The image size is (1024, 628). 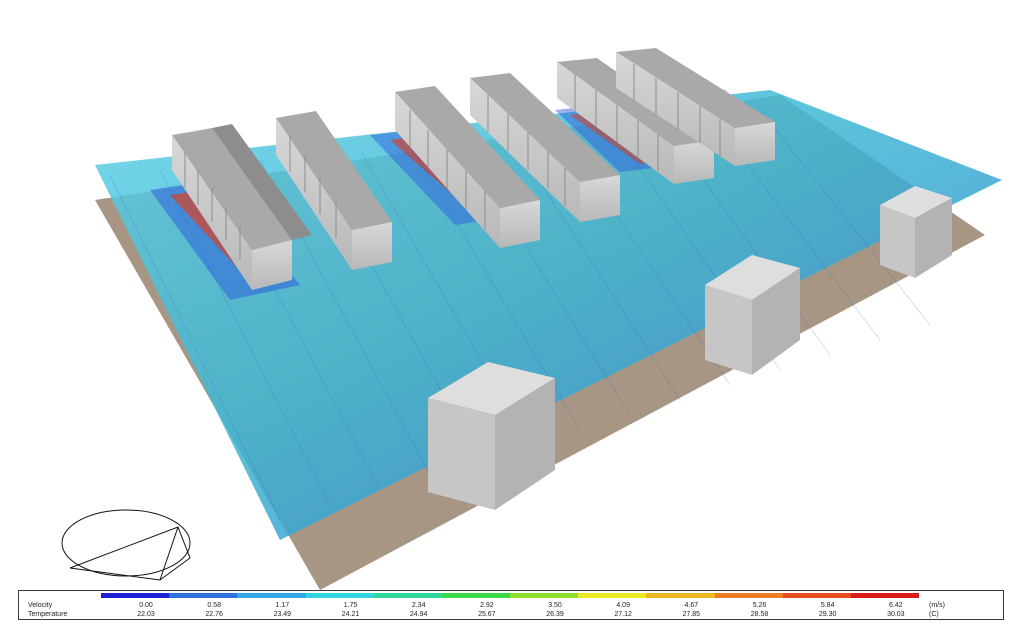 I want to click on legend-velocity-unit: (m/s), so click(x=937, y=605).